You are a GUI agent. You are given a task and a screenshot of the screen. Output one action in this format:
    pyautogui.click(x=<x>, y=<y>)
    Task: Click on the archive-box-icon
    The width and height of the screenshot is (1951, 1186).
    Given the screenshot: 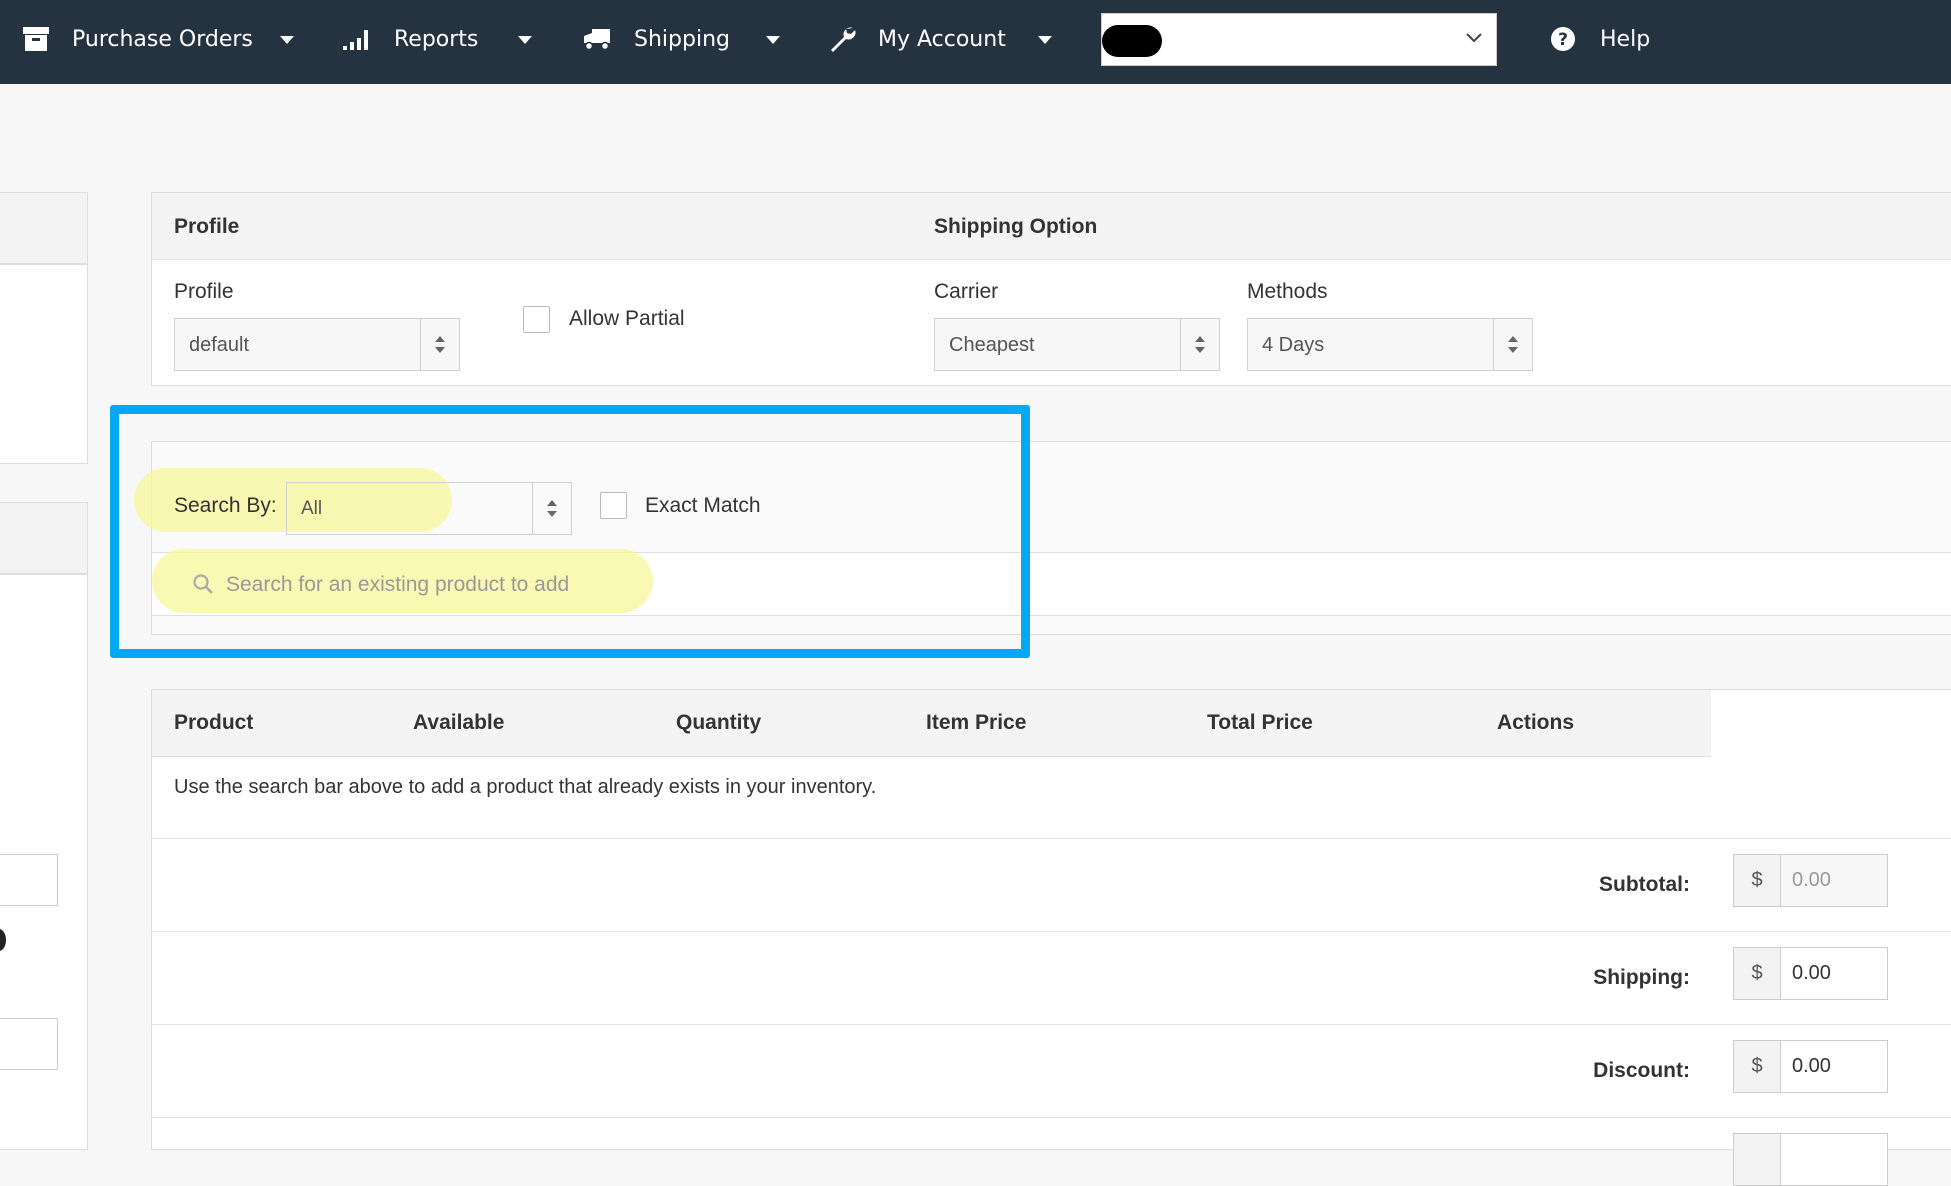 What is the action you would take?
    pyautogui.click(x=36, y=39)
    